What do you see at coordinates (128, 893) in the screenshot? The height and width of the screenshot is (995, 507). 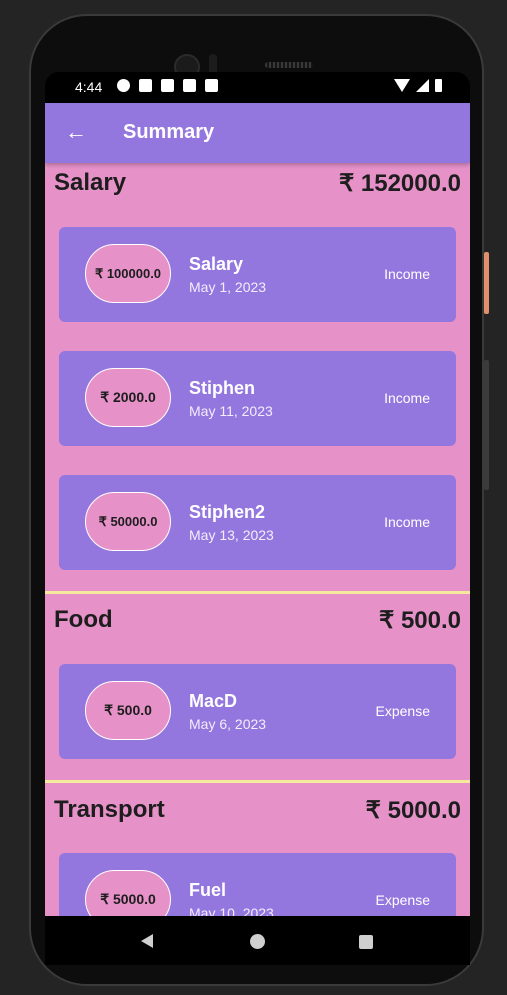 I see `amount-badge: ₹ 5000.0` at bounding box center [128, 893].